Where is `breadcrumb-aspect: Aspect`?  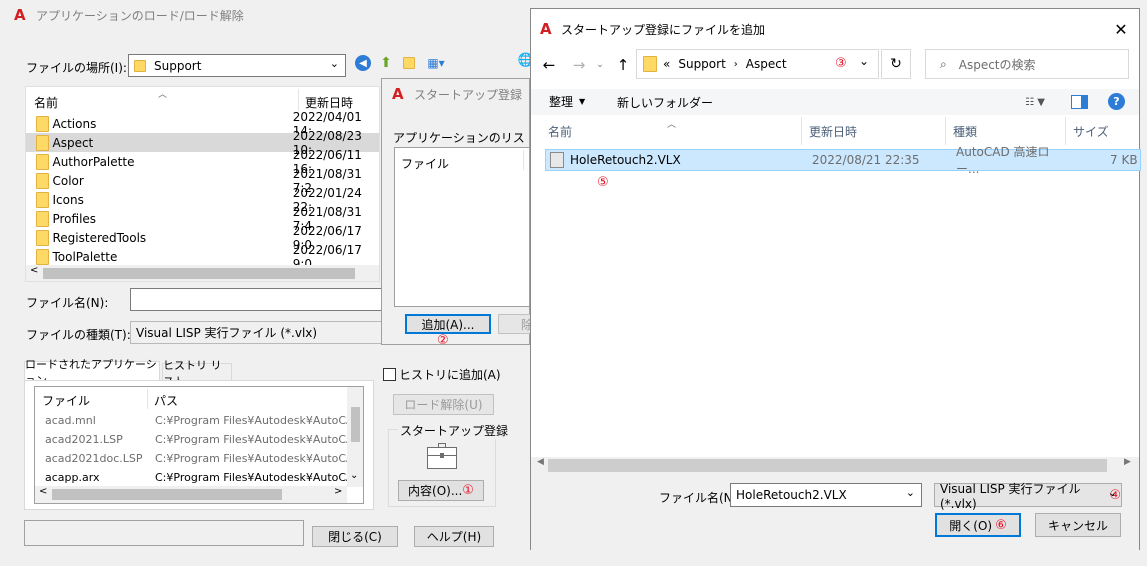
breadcrumb-aspect: Aspect is located at coordinates (766, 64).